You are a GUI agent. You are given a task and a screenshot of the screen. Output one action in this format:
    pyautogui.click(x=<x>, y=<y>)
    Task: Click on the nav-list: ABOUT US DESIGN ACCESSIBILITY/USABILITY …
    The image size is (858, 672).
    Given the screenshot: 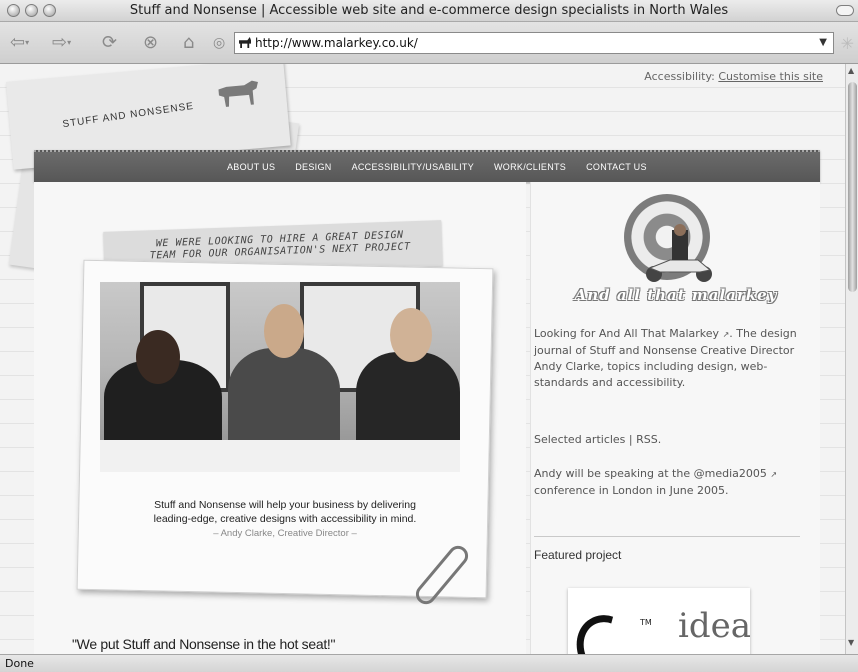 What is the action you would take?
    pyautogui.click(x=437, y=167)
    